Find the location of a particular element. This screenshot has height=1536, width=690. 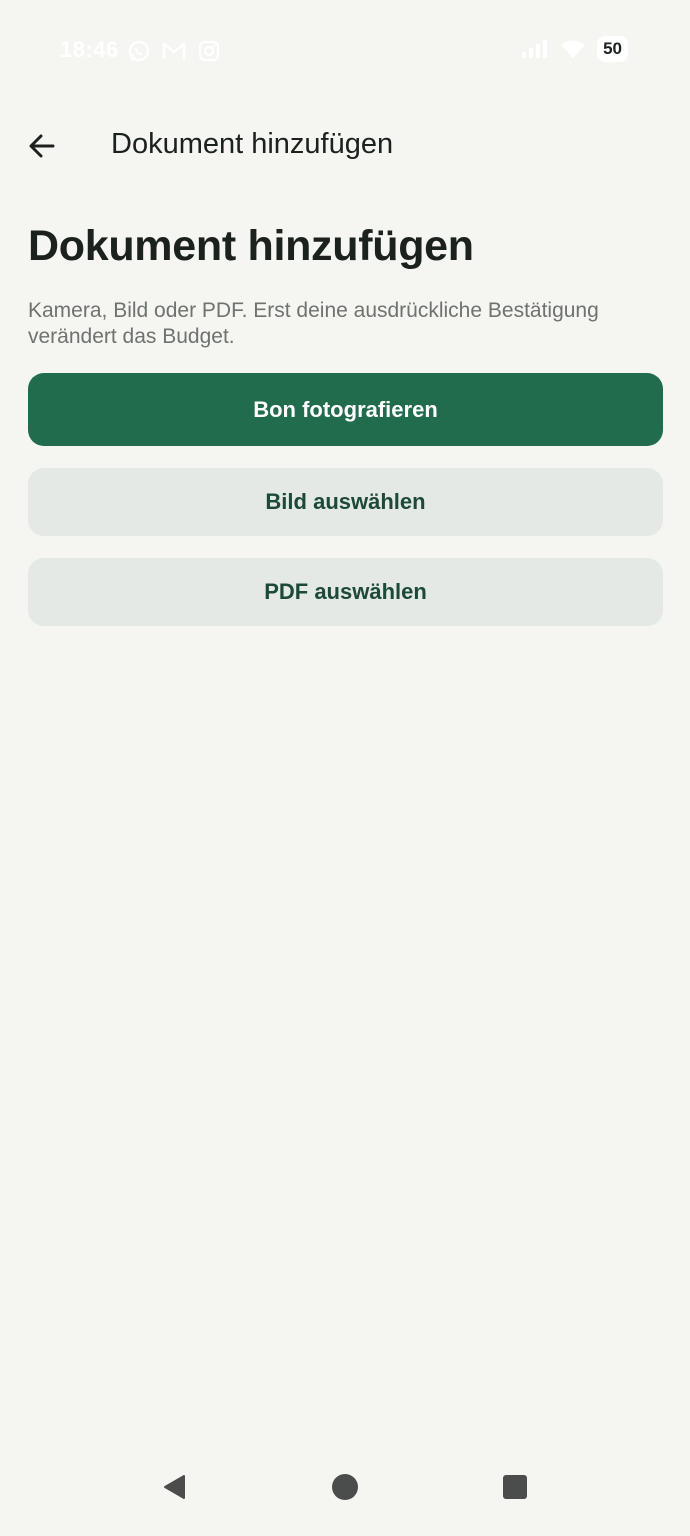

status-time: 18:46 is located at coordinates (89, 49).